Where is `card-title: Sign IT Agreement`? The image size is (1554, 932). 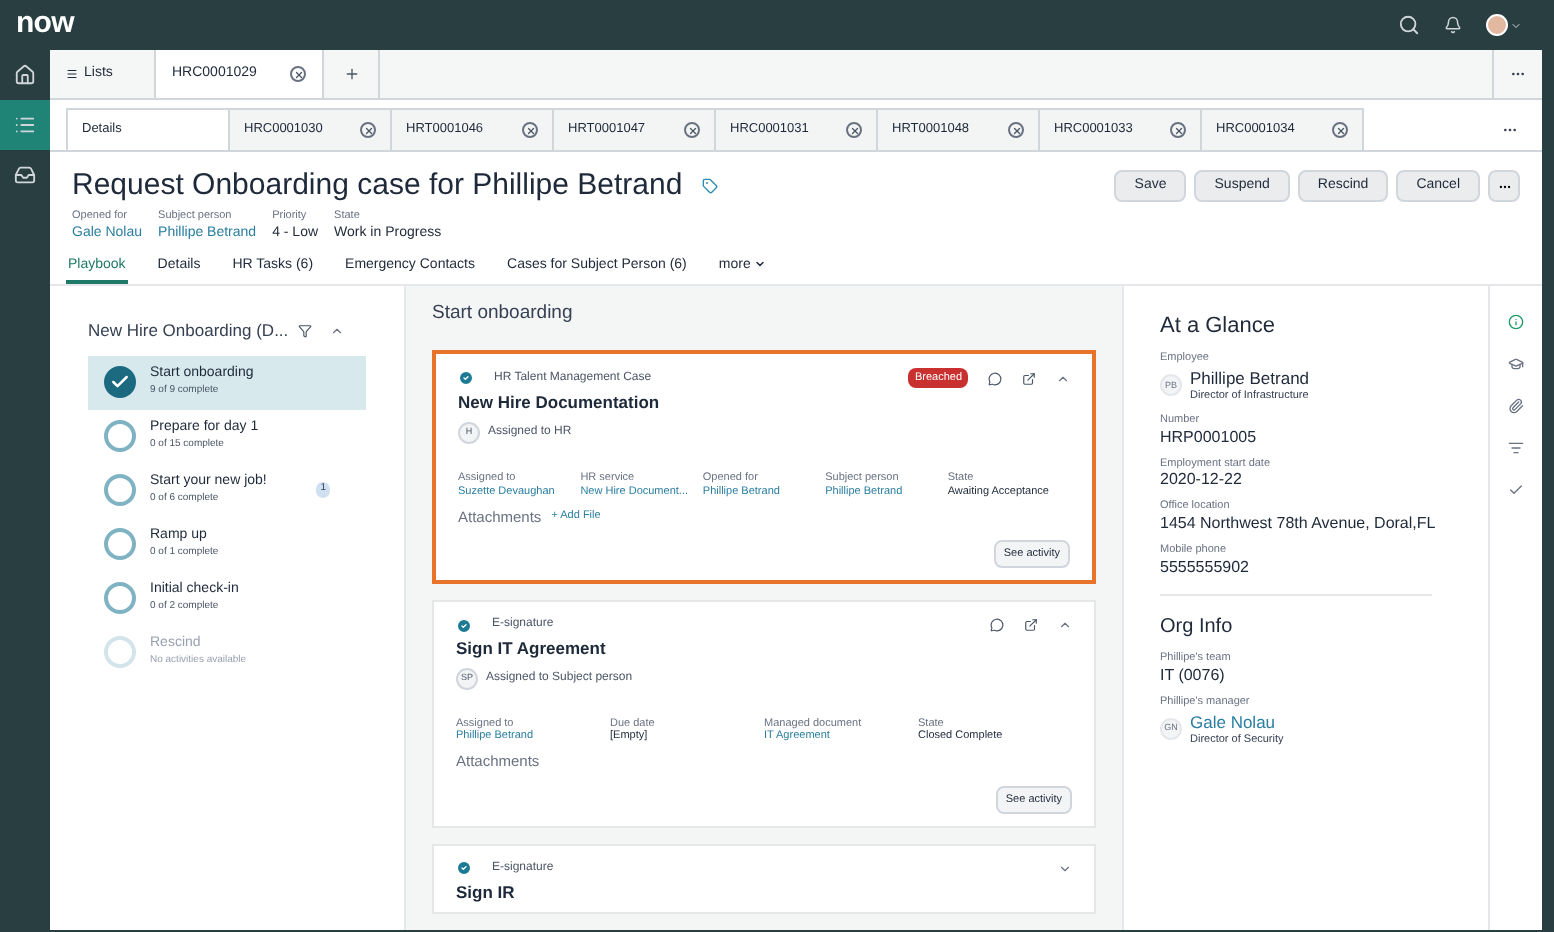 card-title: Sign IT Agreement is located at coordinates (532, 648).